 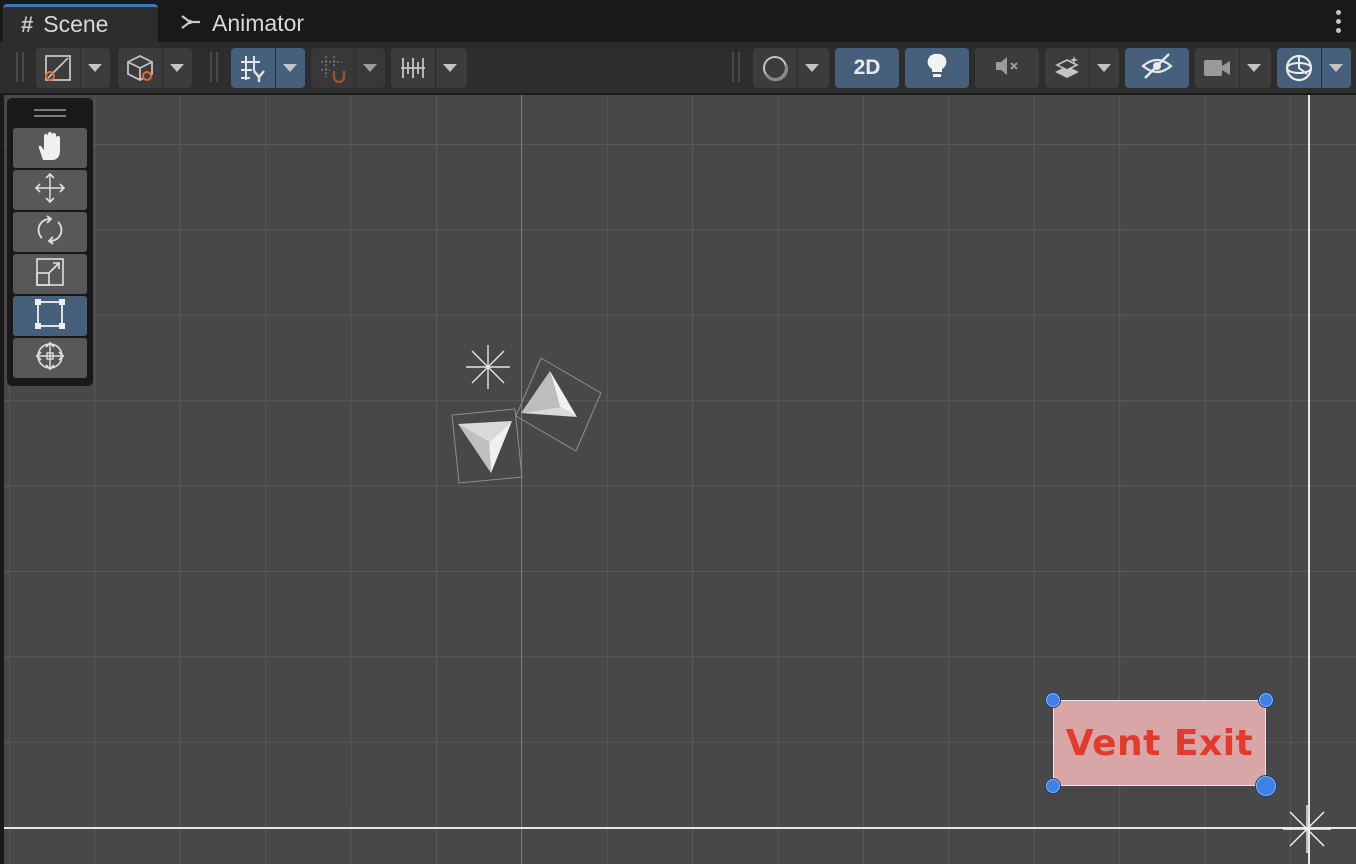 I want to click on grid-snap-button, so click(x=348, y=68).